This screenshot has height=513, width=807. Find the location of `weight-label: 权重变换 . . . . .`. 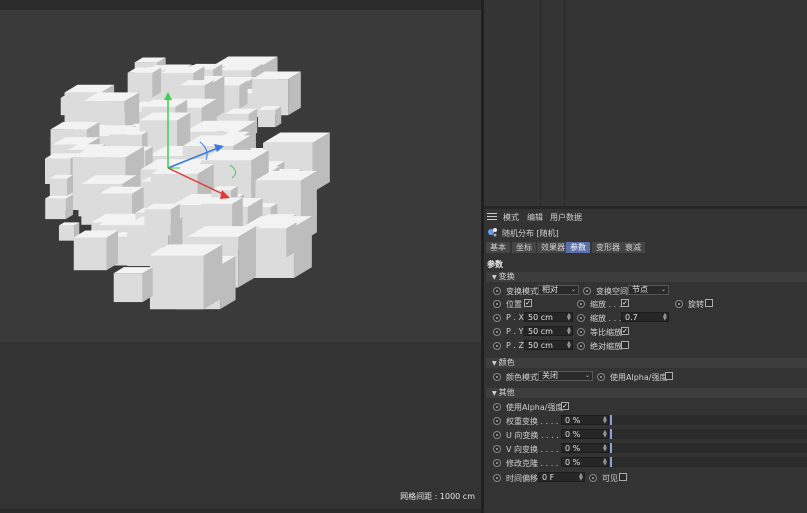

weight-label: 权重变换 . . . . . is located at coordinates (535, 421).